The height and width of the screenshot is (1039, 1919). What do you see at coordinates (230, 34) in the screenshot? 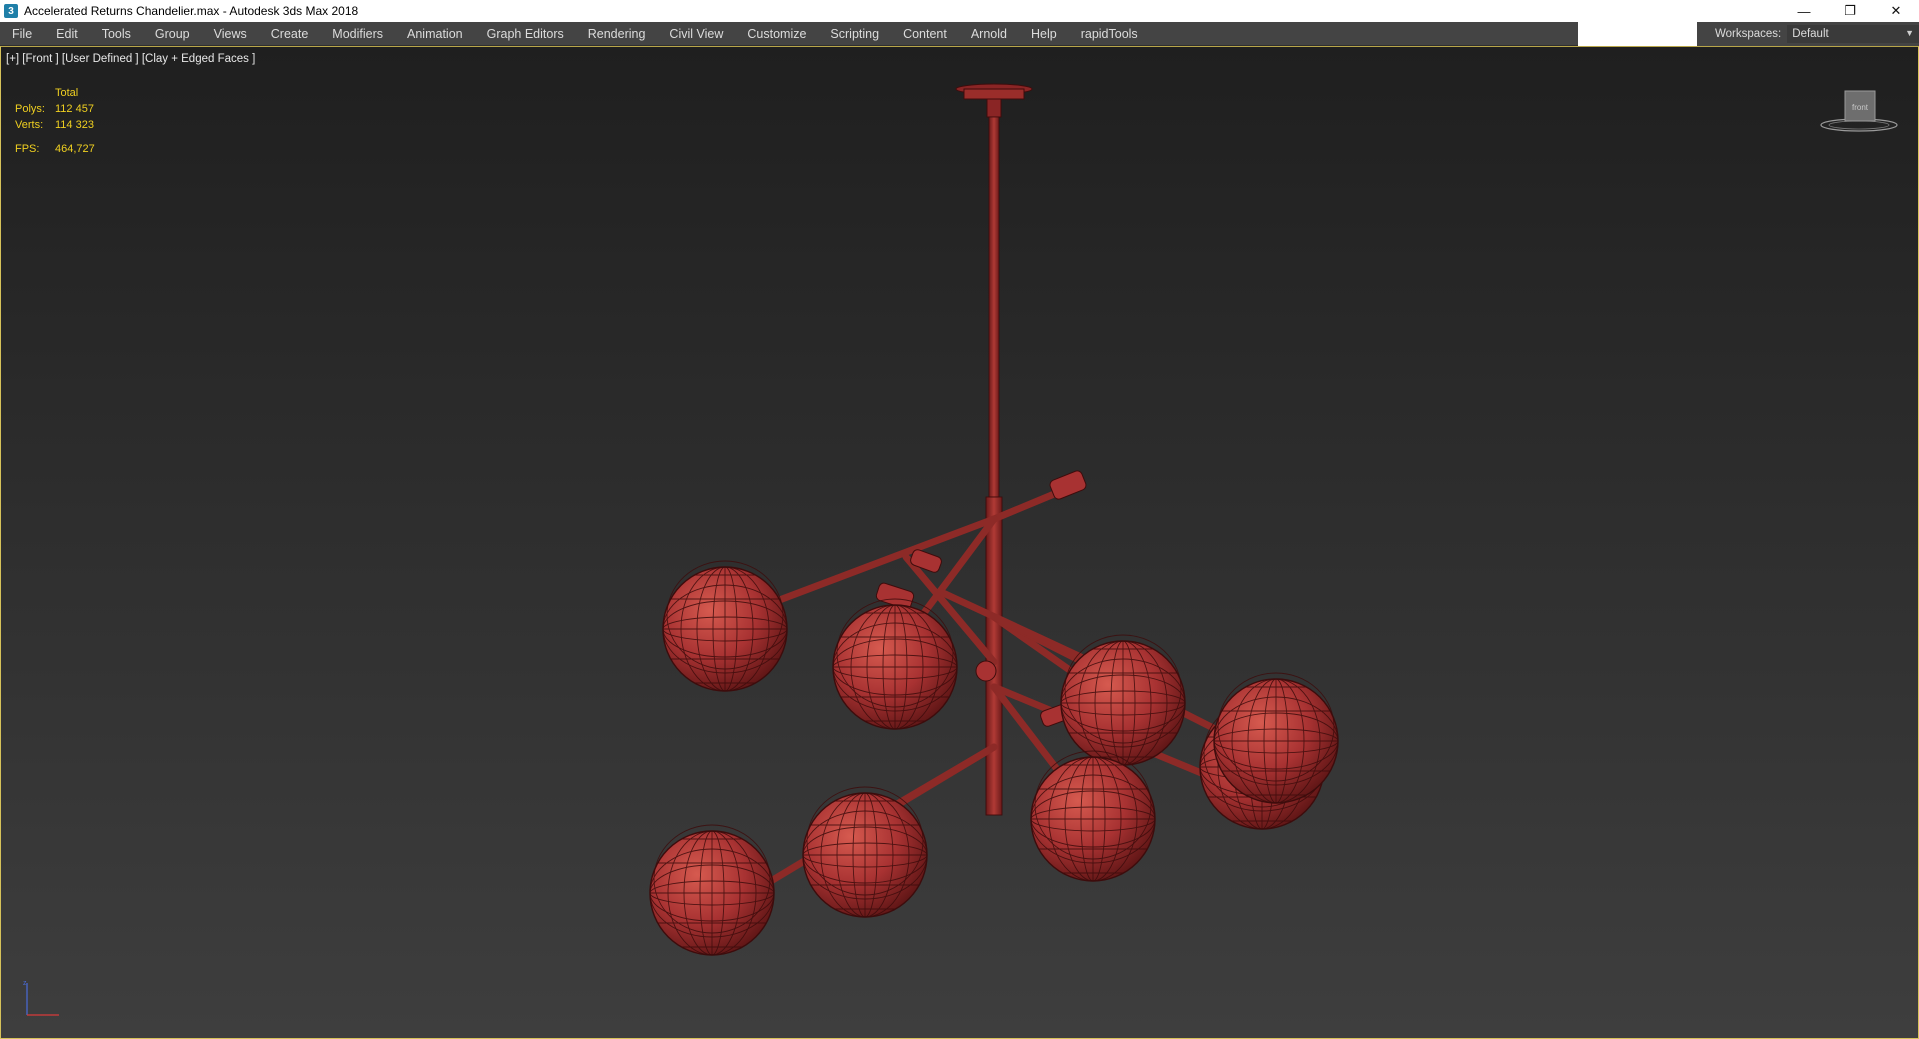
I see `menu-views: Views` at bounding box center [230, 34].